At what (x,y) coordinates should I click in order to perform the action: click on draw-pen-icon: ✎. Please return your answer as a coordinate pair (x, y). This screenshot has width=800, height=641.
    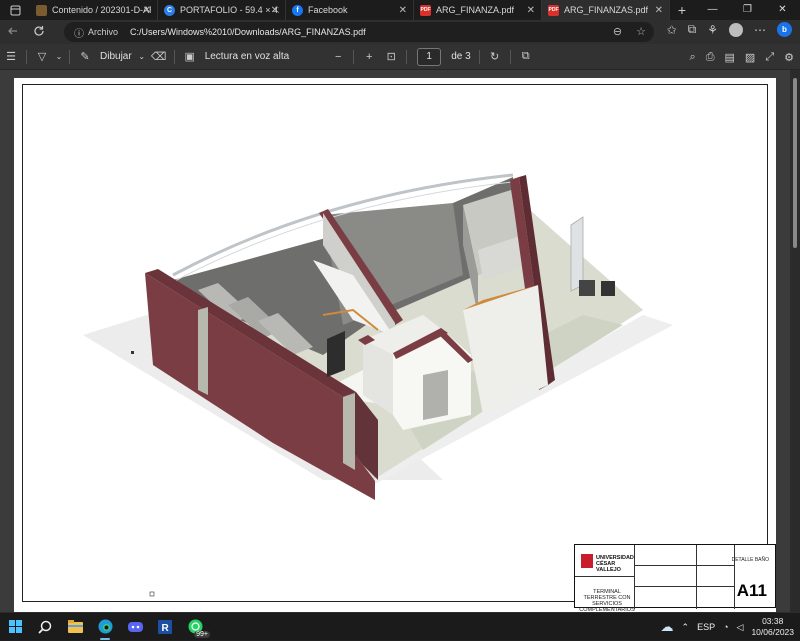
    Looking at the image, I should click on (85, 56).